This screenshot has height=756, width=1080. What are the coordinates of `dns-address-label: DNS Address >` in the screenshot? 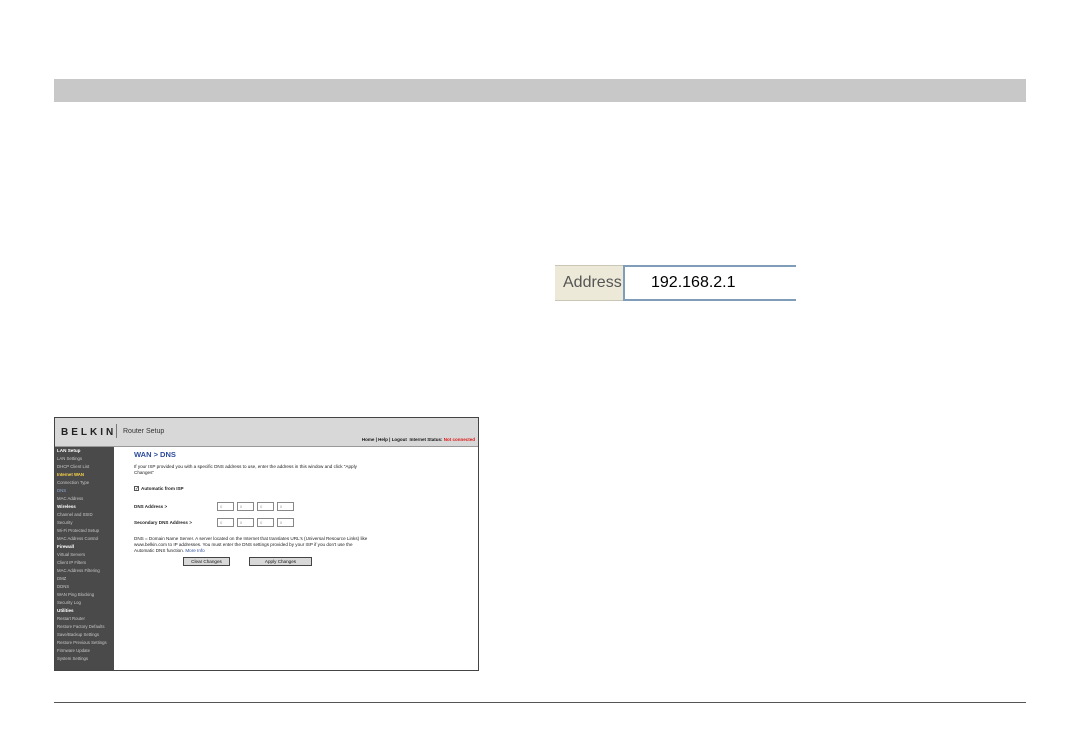 It's located at (151, 506).